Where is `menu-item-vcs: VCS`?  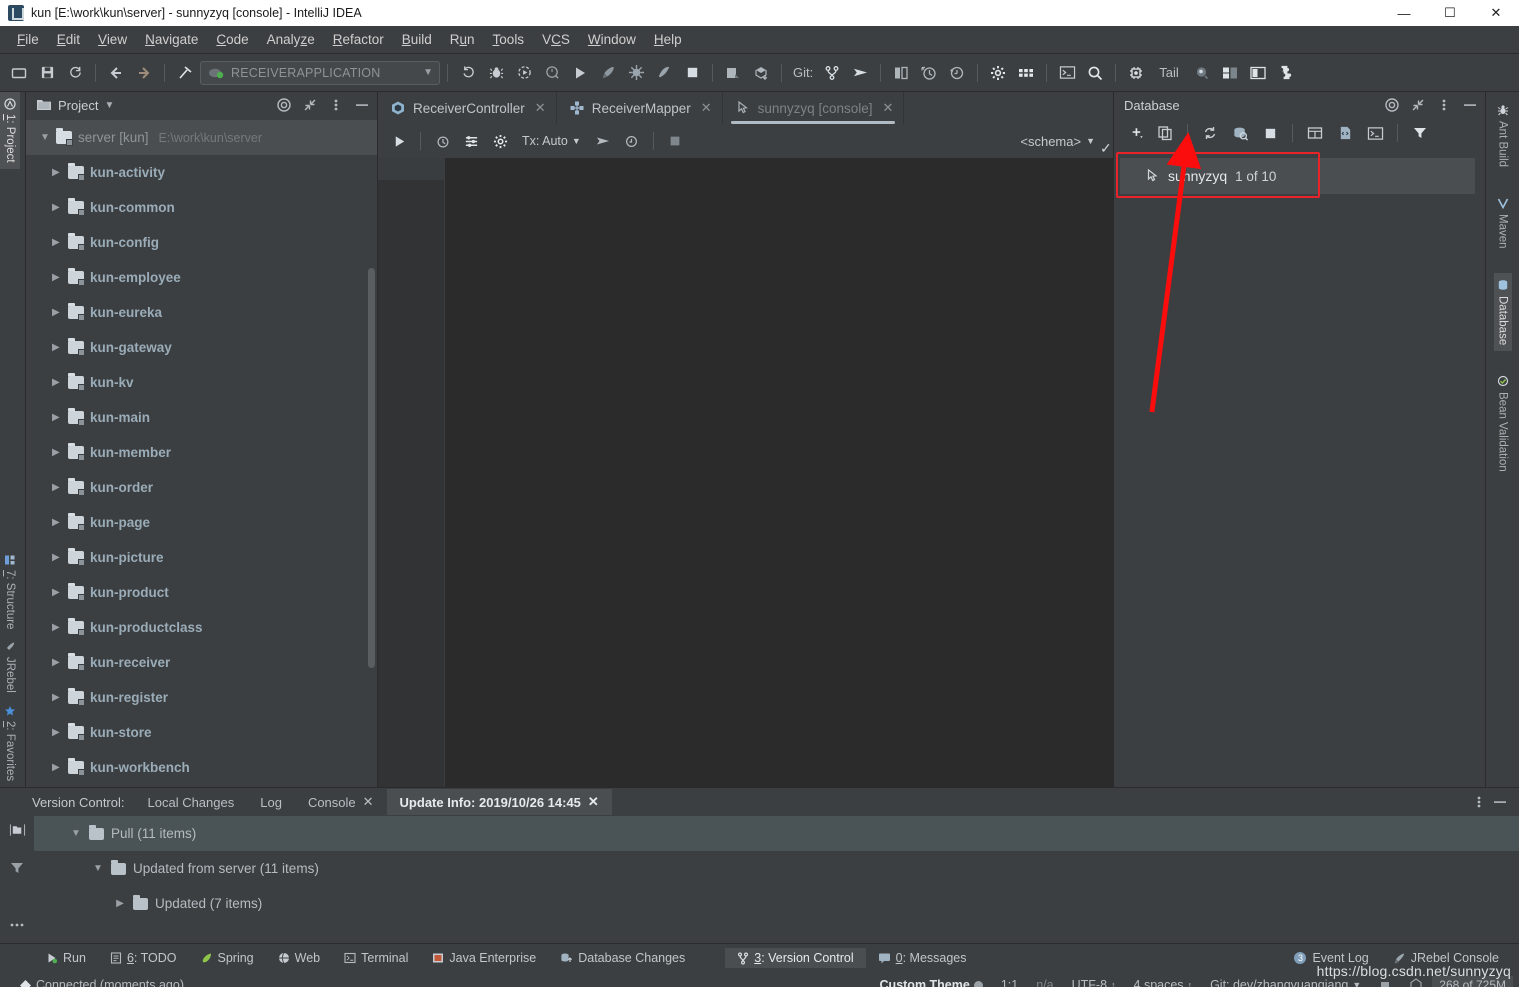 menu-item-vcs: VCS is located at coordinates (556, 39).